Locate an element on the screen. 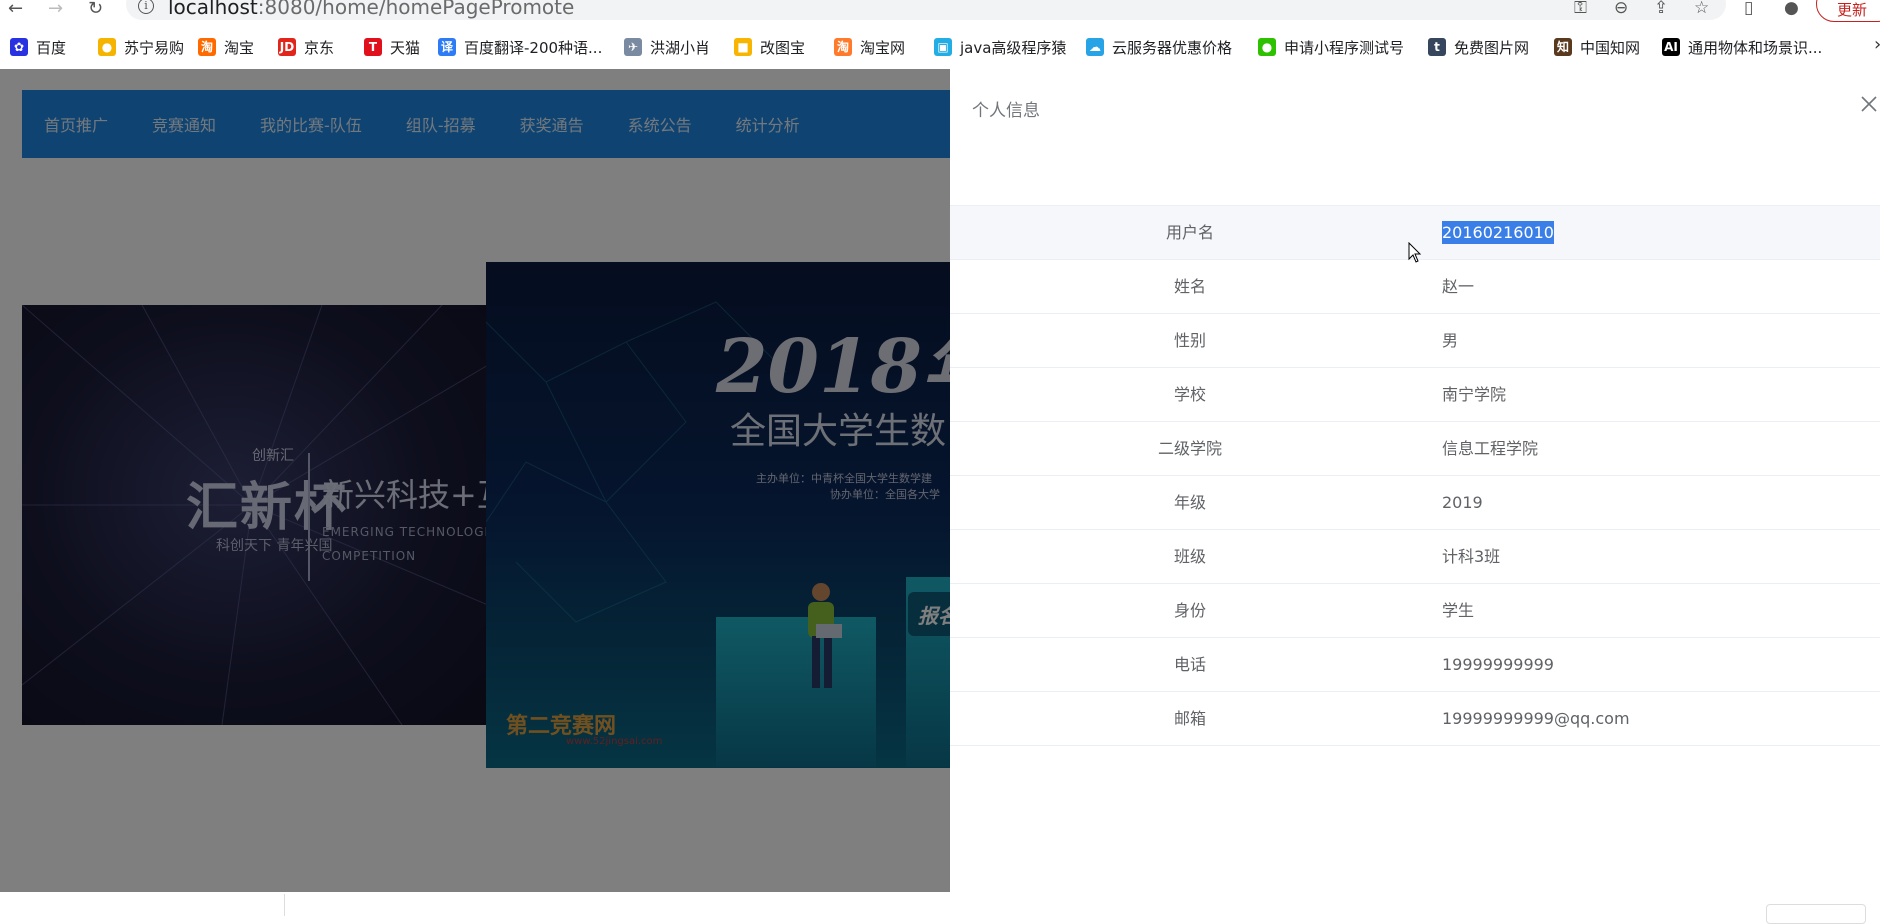 Image resolution: width=1880 pixels, height=924 pixels. table-row: 邮箱 19999999999@qq.com is located at coordinates (1415, 719).